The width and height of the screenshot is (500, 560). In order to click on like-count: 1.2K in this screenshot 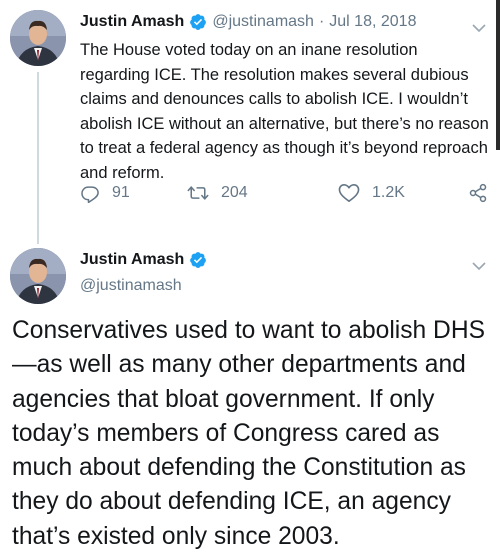, I will do `click(388, 192)`.